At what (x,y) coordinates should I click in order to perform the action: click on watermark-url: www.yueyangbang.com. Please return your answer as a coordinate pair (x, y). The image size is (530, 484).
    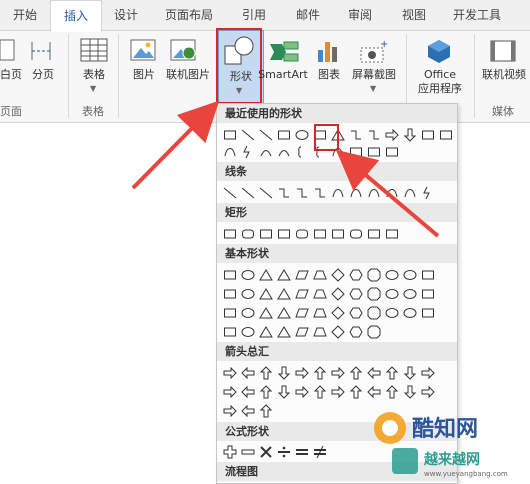
    Looking at the image, I should click on (466, 474).